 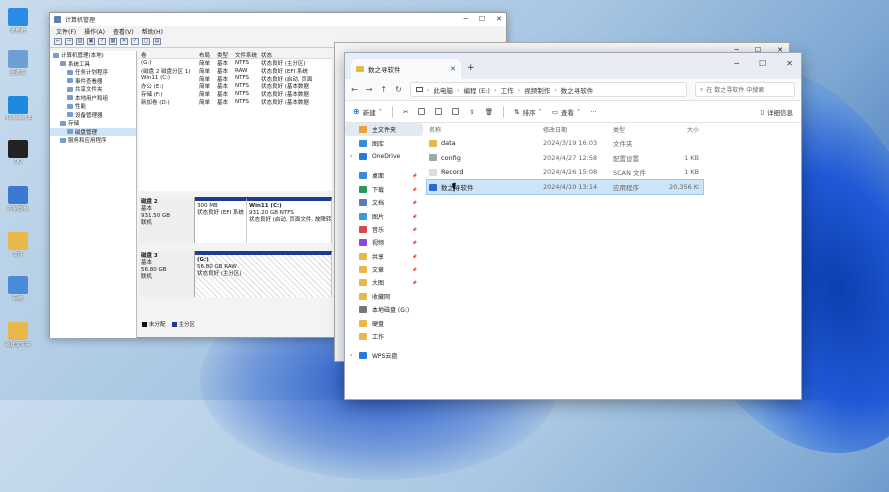 What do you see at coordinates (263, 274) in the screenshot?
I see `partition-g: (G:) 56.80 GB RAW 状态良好 (主分区)` at bounding box center [263, 274].